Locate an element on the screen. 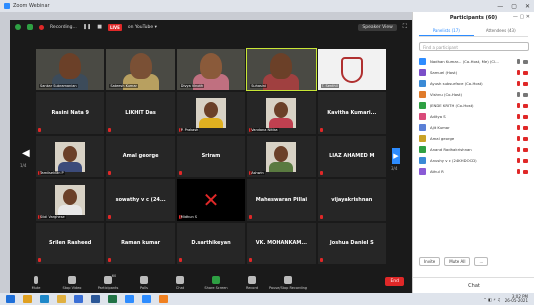 This screenshot has height=305, width=534. participant-tile: Suhasini is located at coordinates (281, 69).